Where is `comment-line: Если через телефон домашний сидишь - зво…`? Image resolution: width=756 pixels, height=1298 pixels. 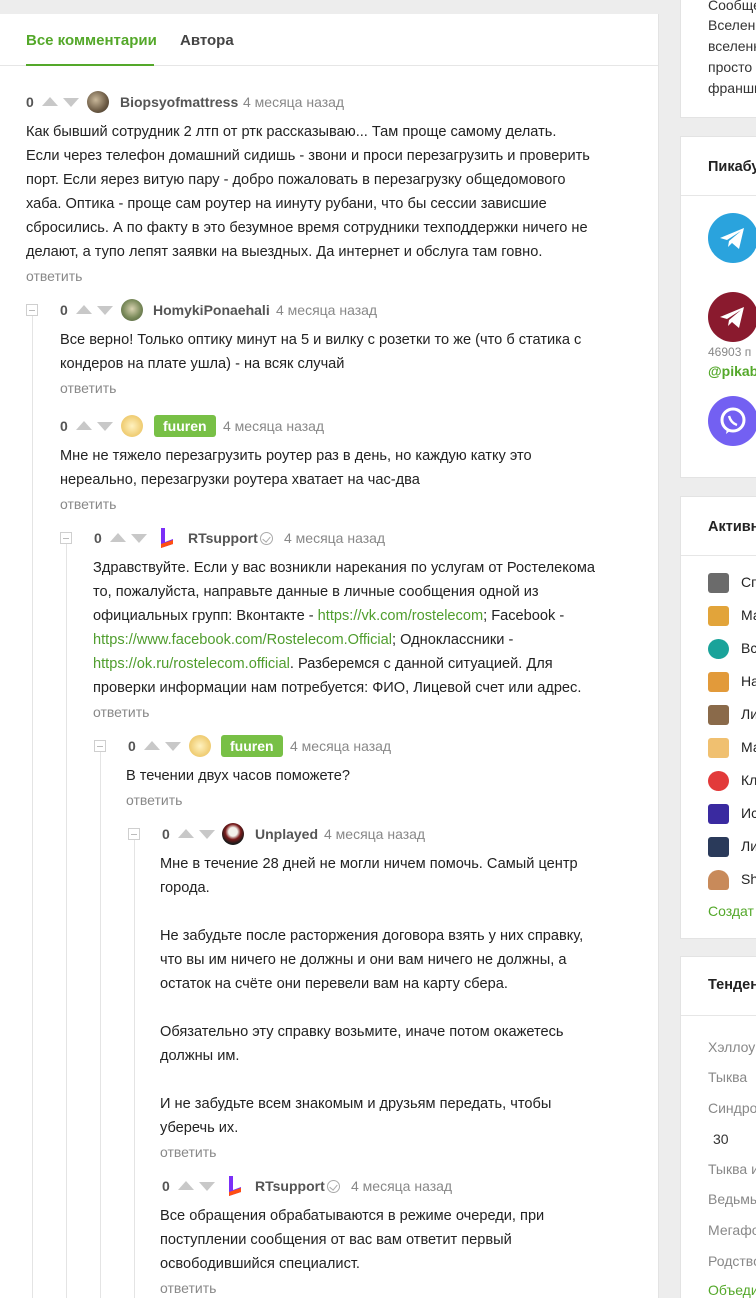
comment-line: Если через телефон домашний сидишь - зво… is located at coordinates (308, 156).